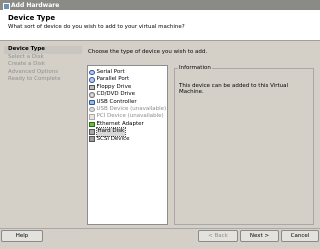  I want to click on window-titlebar: Add Hardware, so click(160, 5).